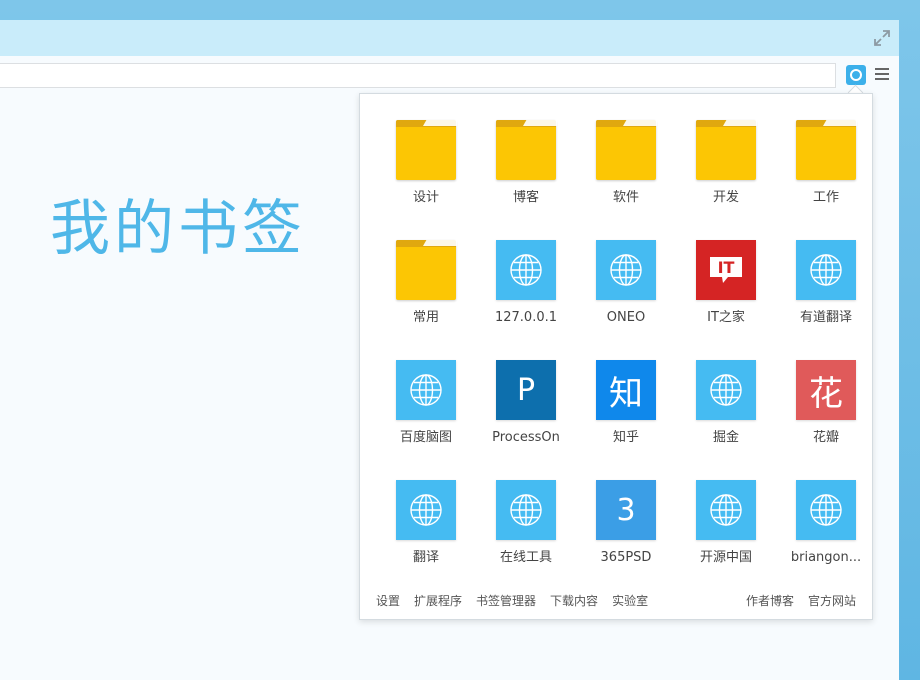 This screenshot has height=680, width=920. Describe the element at coordinates (574, 601) in the screenshot. I see `footer-link: 下载内容` at that location.